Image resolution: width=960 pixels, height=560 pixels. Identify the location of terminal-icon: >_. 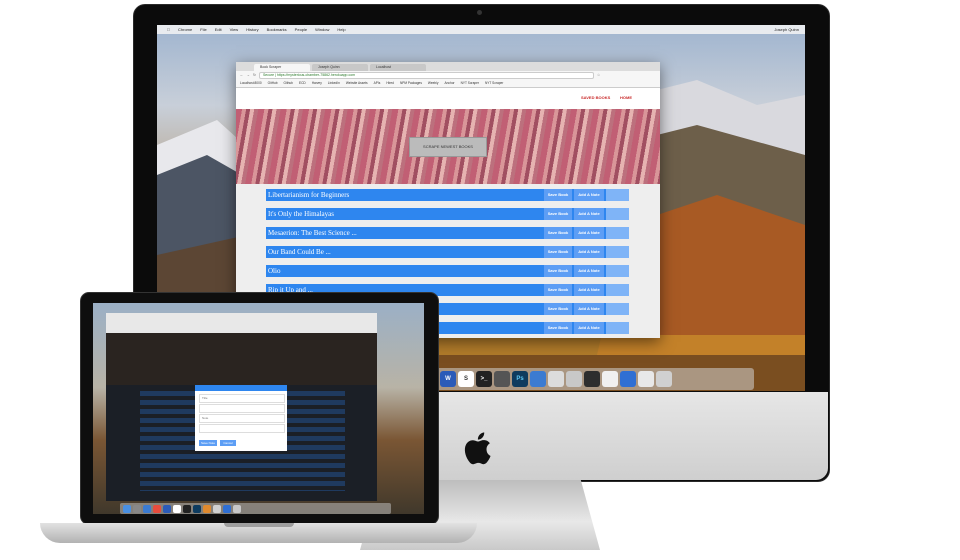
(484, 379).